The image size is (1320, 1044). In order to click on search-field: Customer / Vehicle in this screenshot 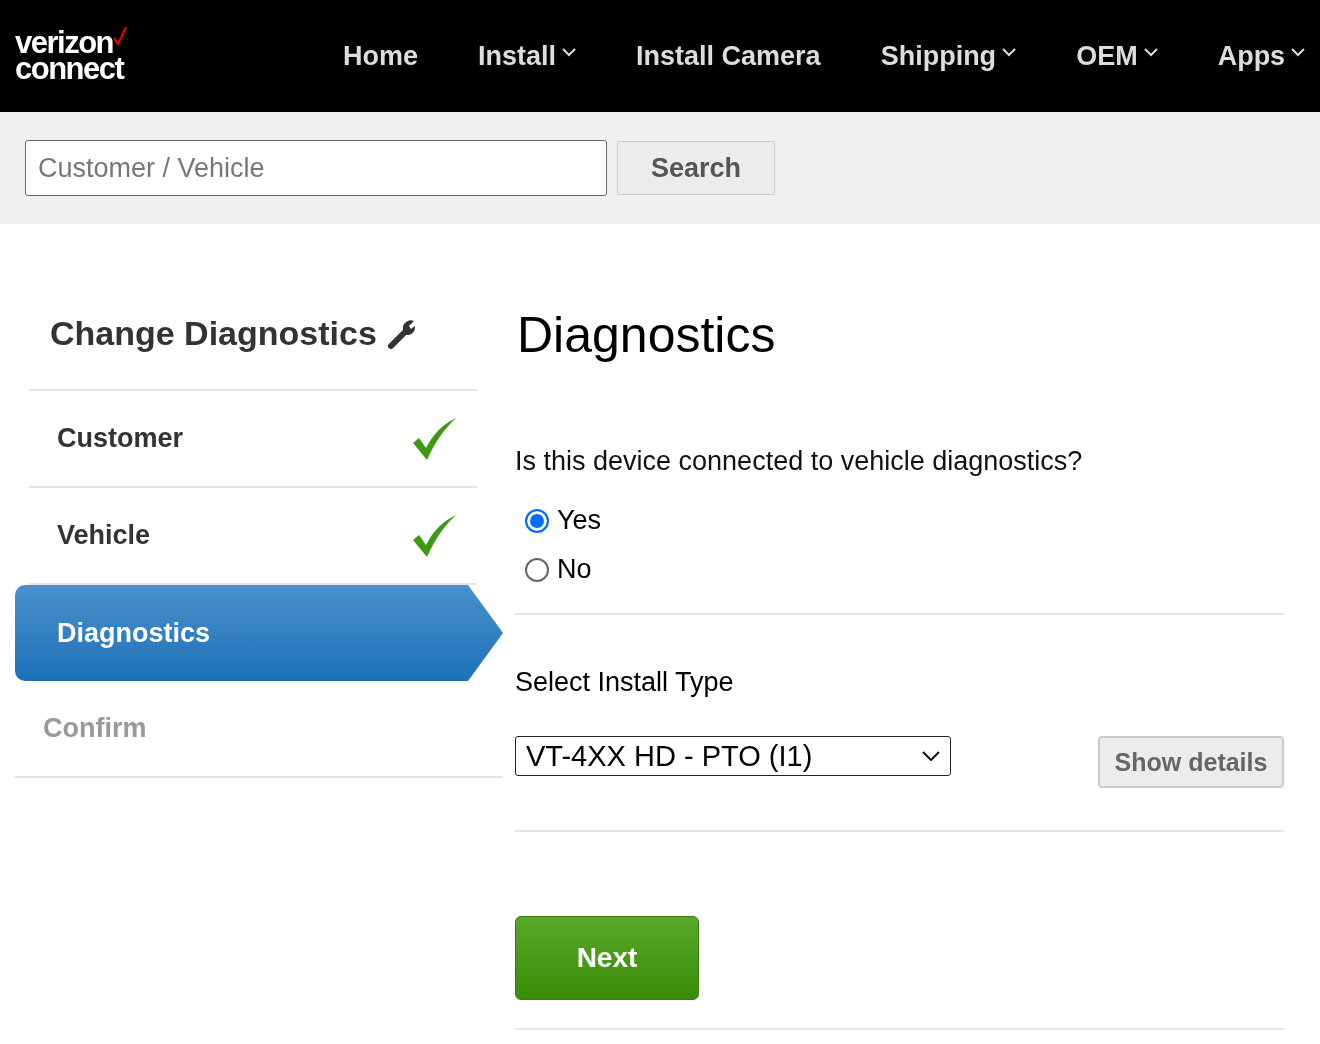, I will do `click(316, 168)`.